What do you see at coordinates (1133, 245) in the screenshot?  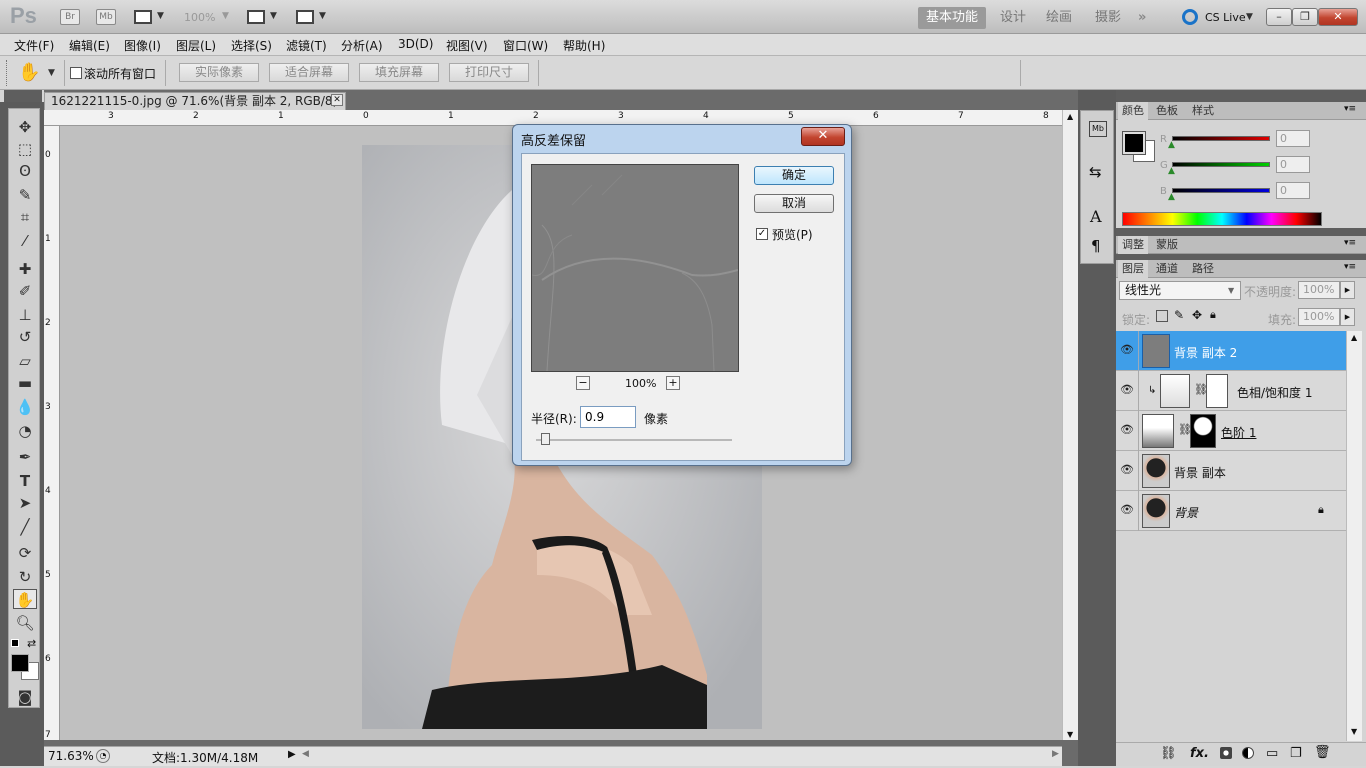 I see `tab-adjustments: 调整` at bounding box center [1133, 245].